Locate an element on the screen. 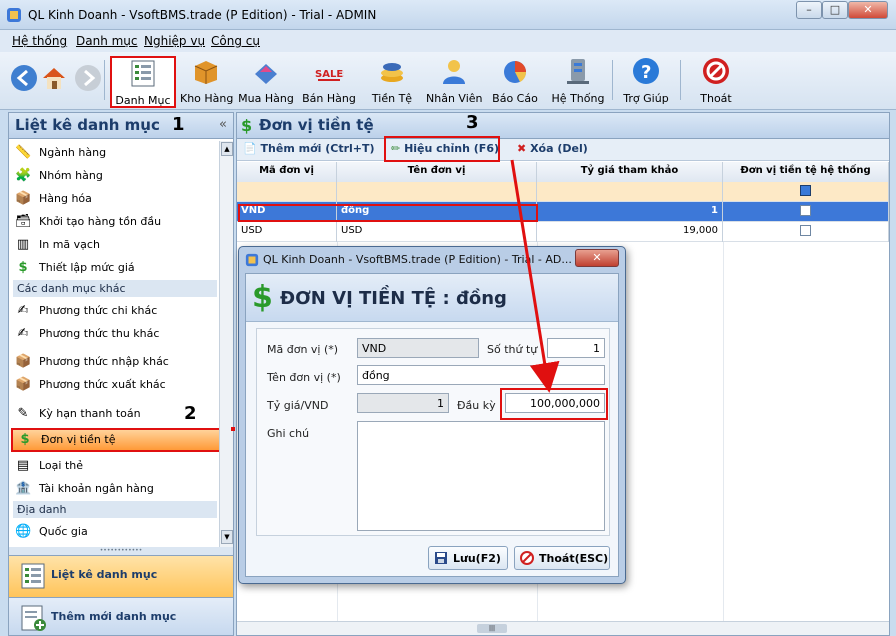 The width and height of the screenshot is (896, 636). name-label: Tên đơn vị (*) is located at coordinates (304, 377).